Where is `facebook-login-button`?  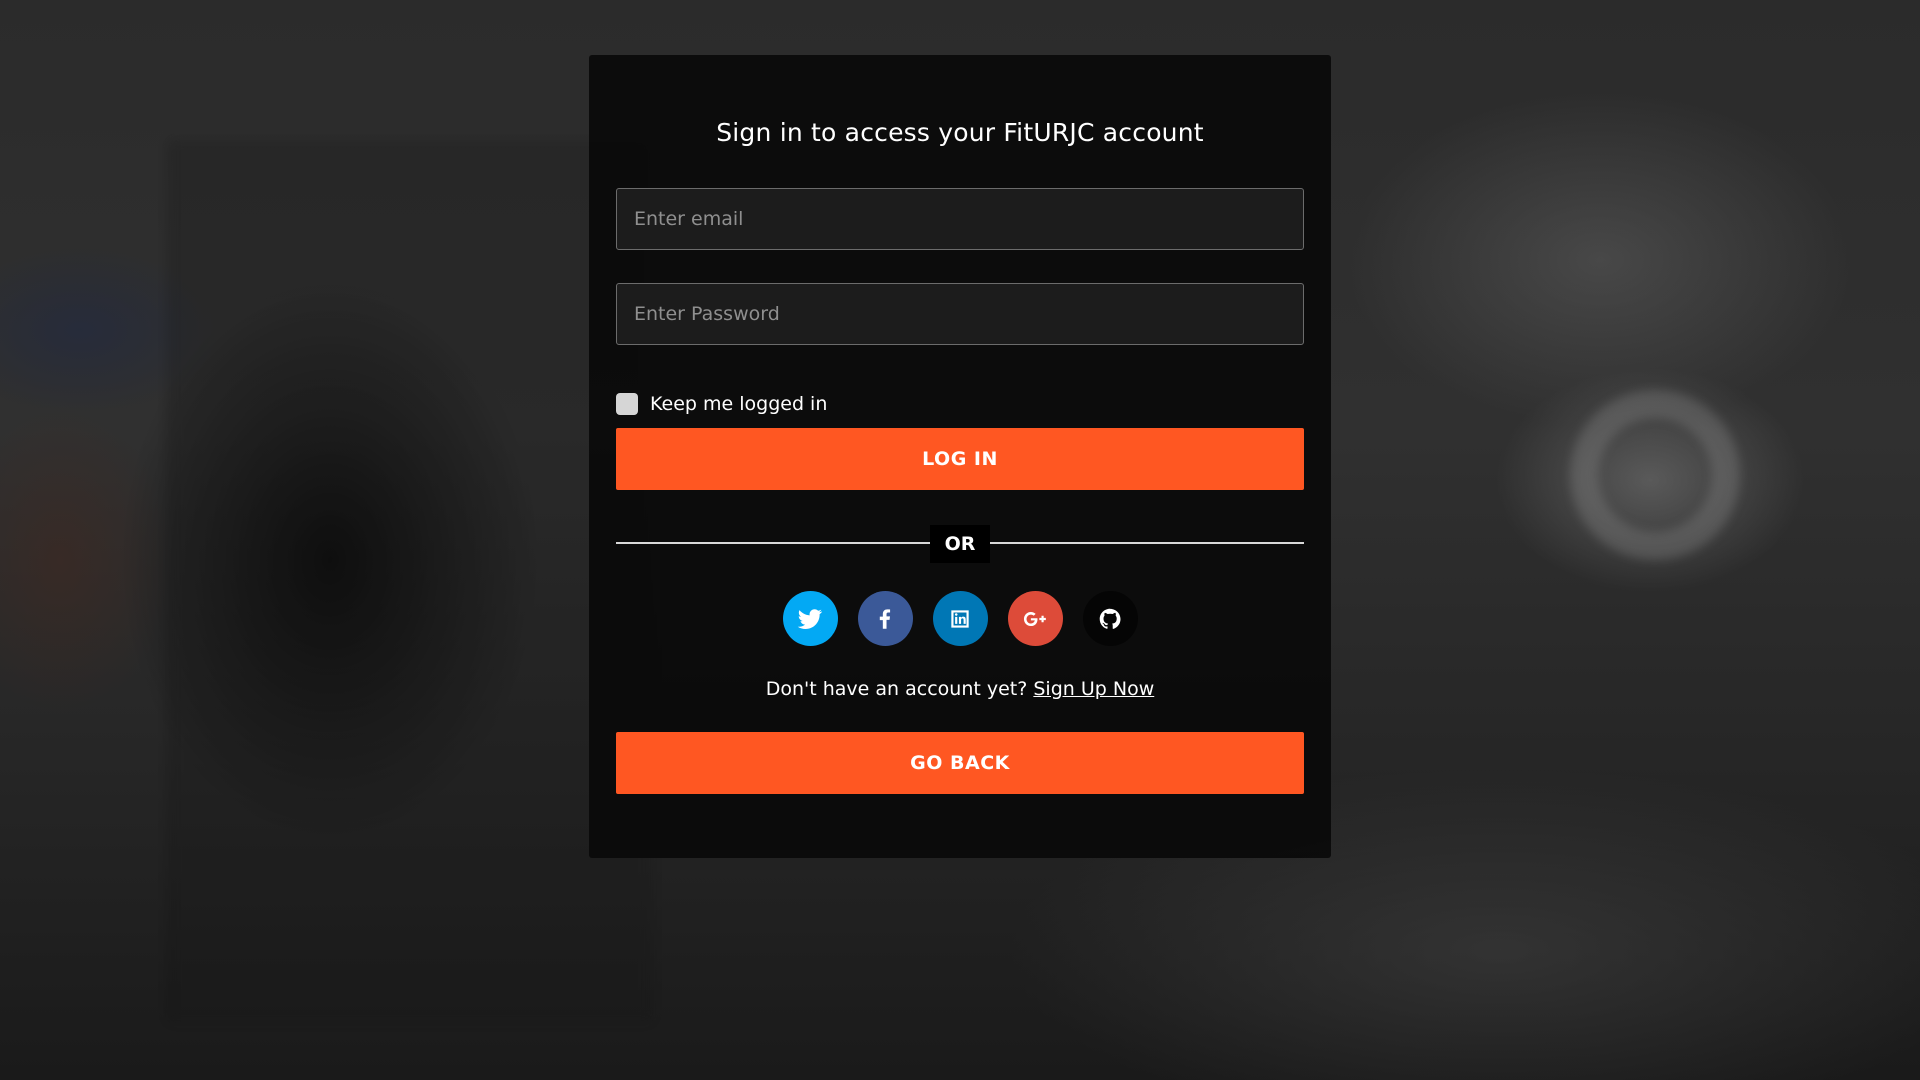 facebook-login-button is located at coordinates (885, 618).